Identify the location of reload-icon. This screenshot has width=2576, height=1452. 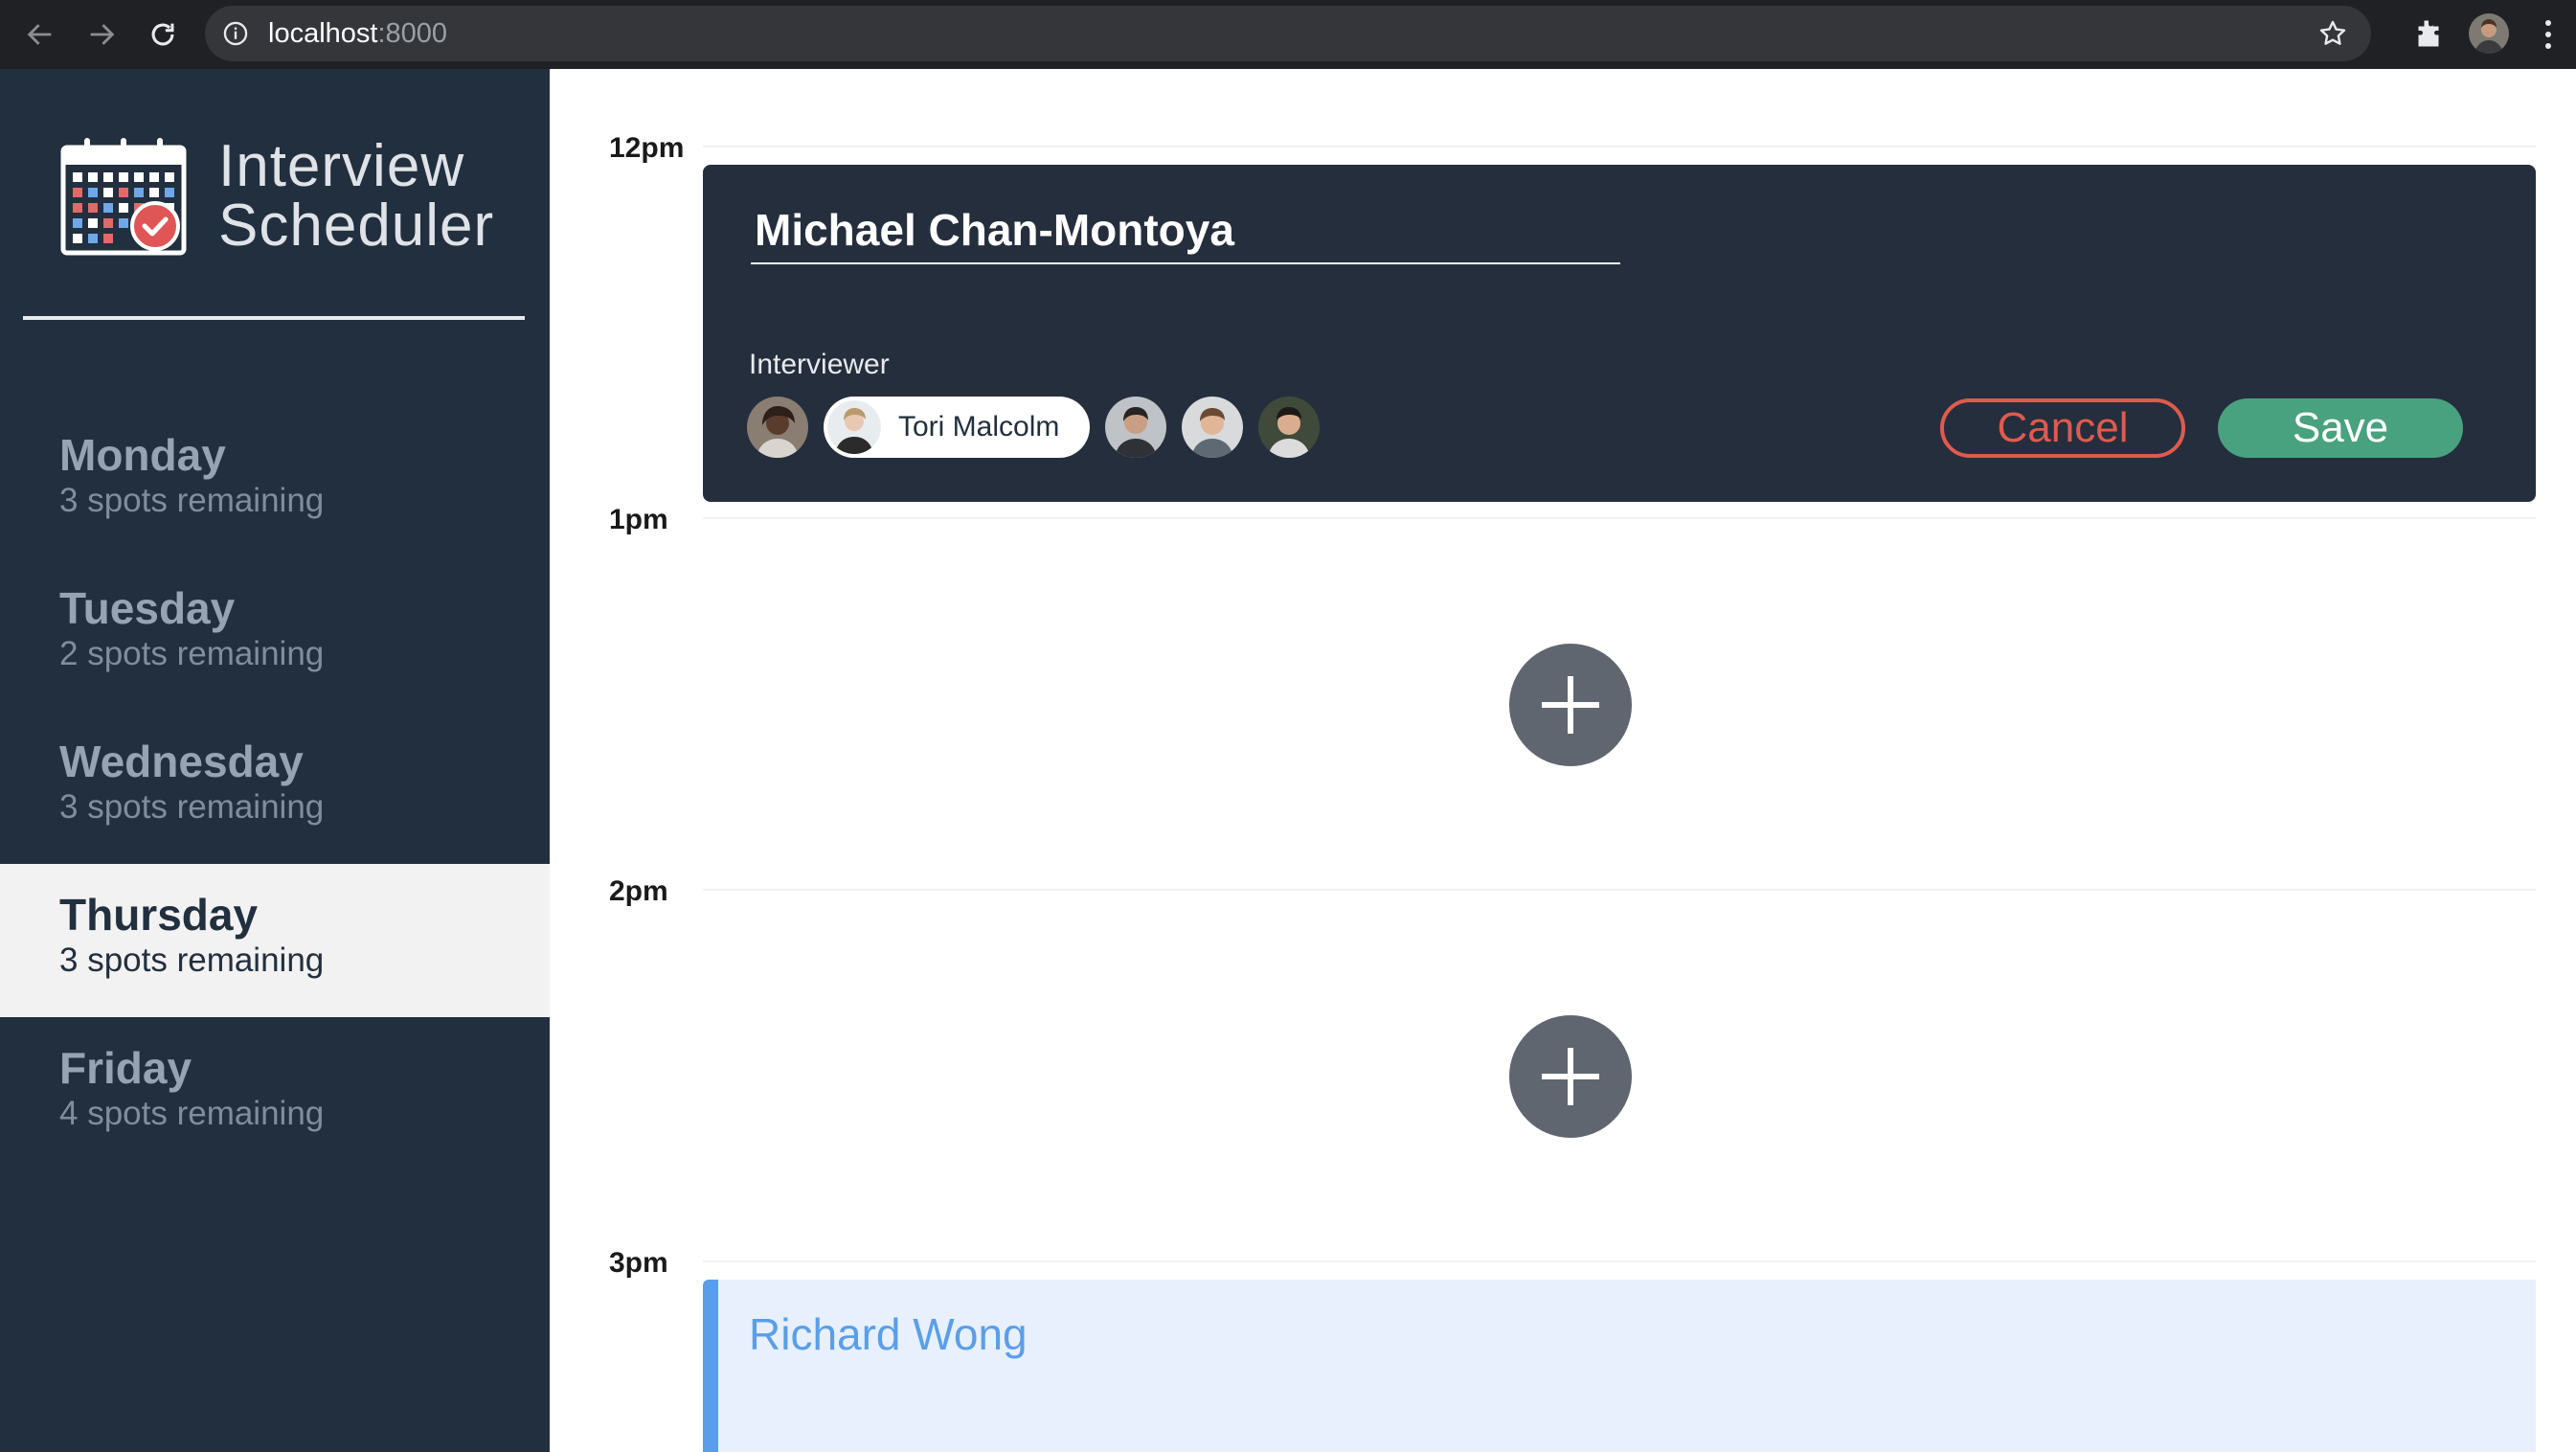
(162, 34).